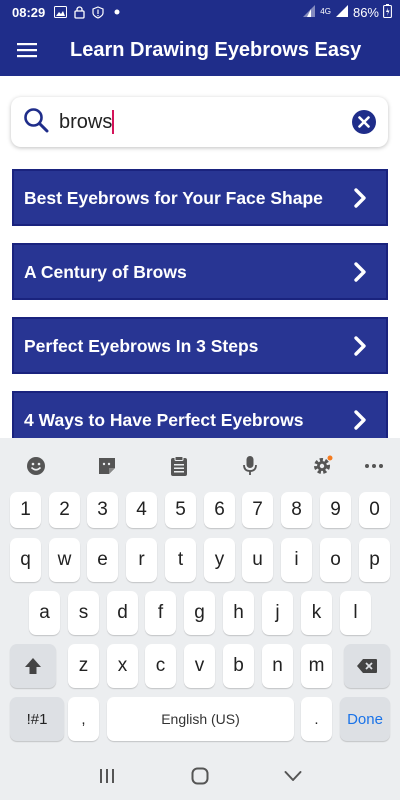 Image resolution: width=400 pixels, height=800 pixels. I want to click on key-n: n, so click(277, 666).